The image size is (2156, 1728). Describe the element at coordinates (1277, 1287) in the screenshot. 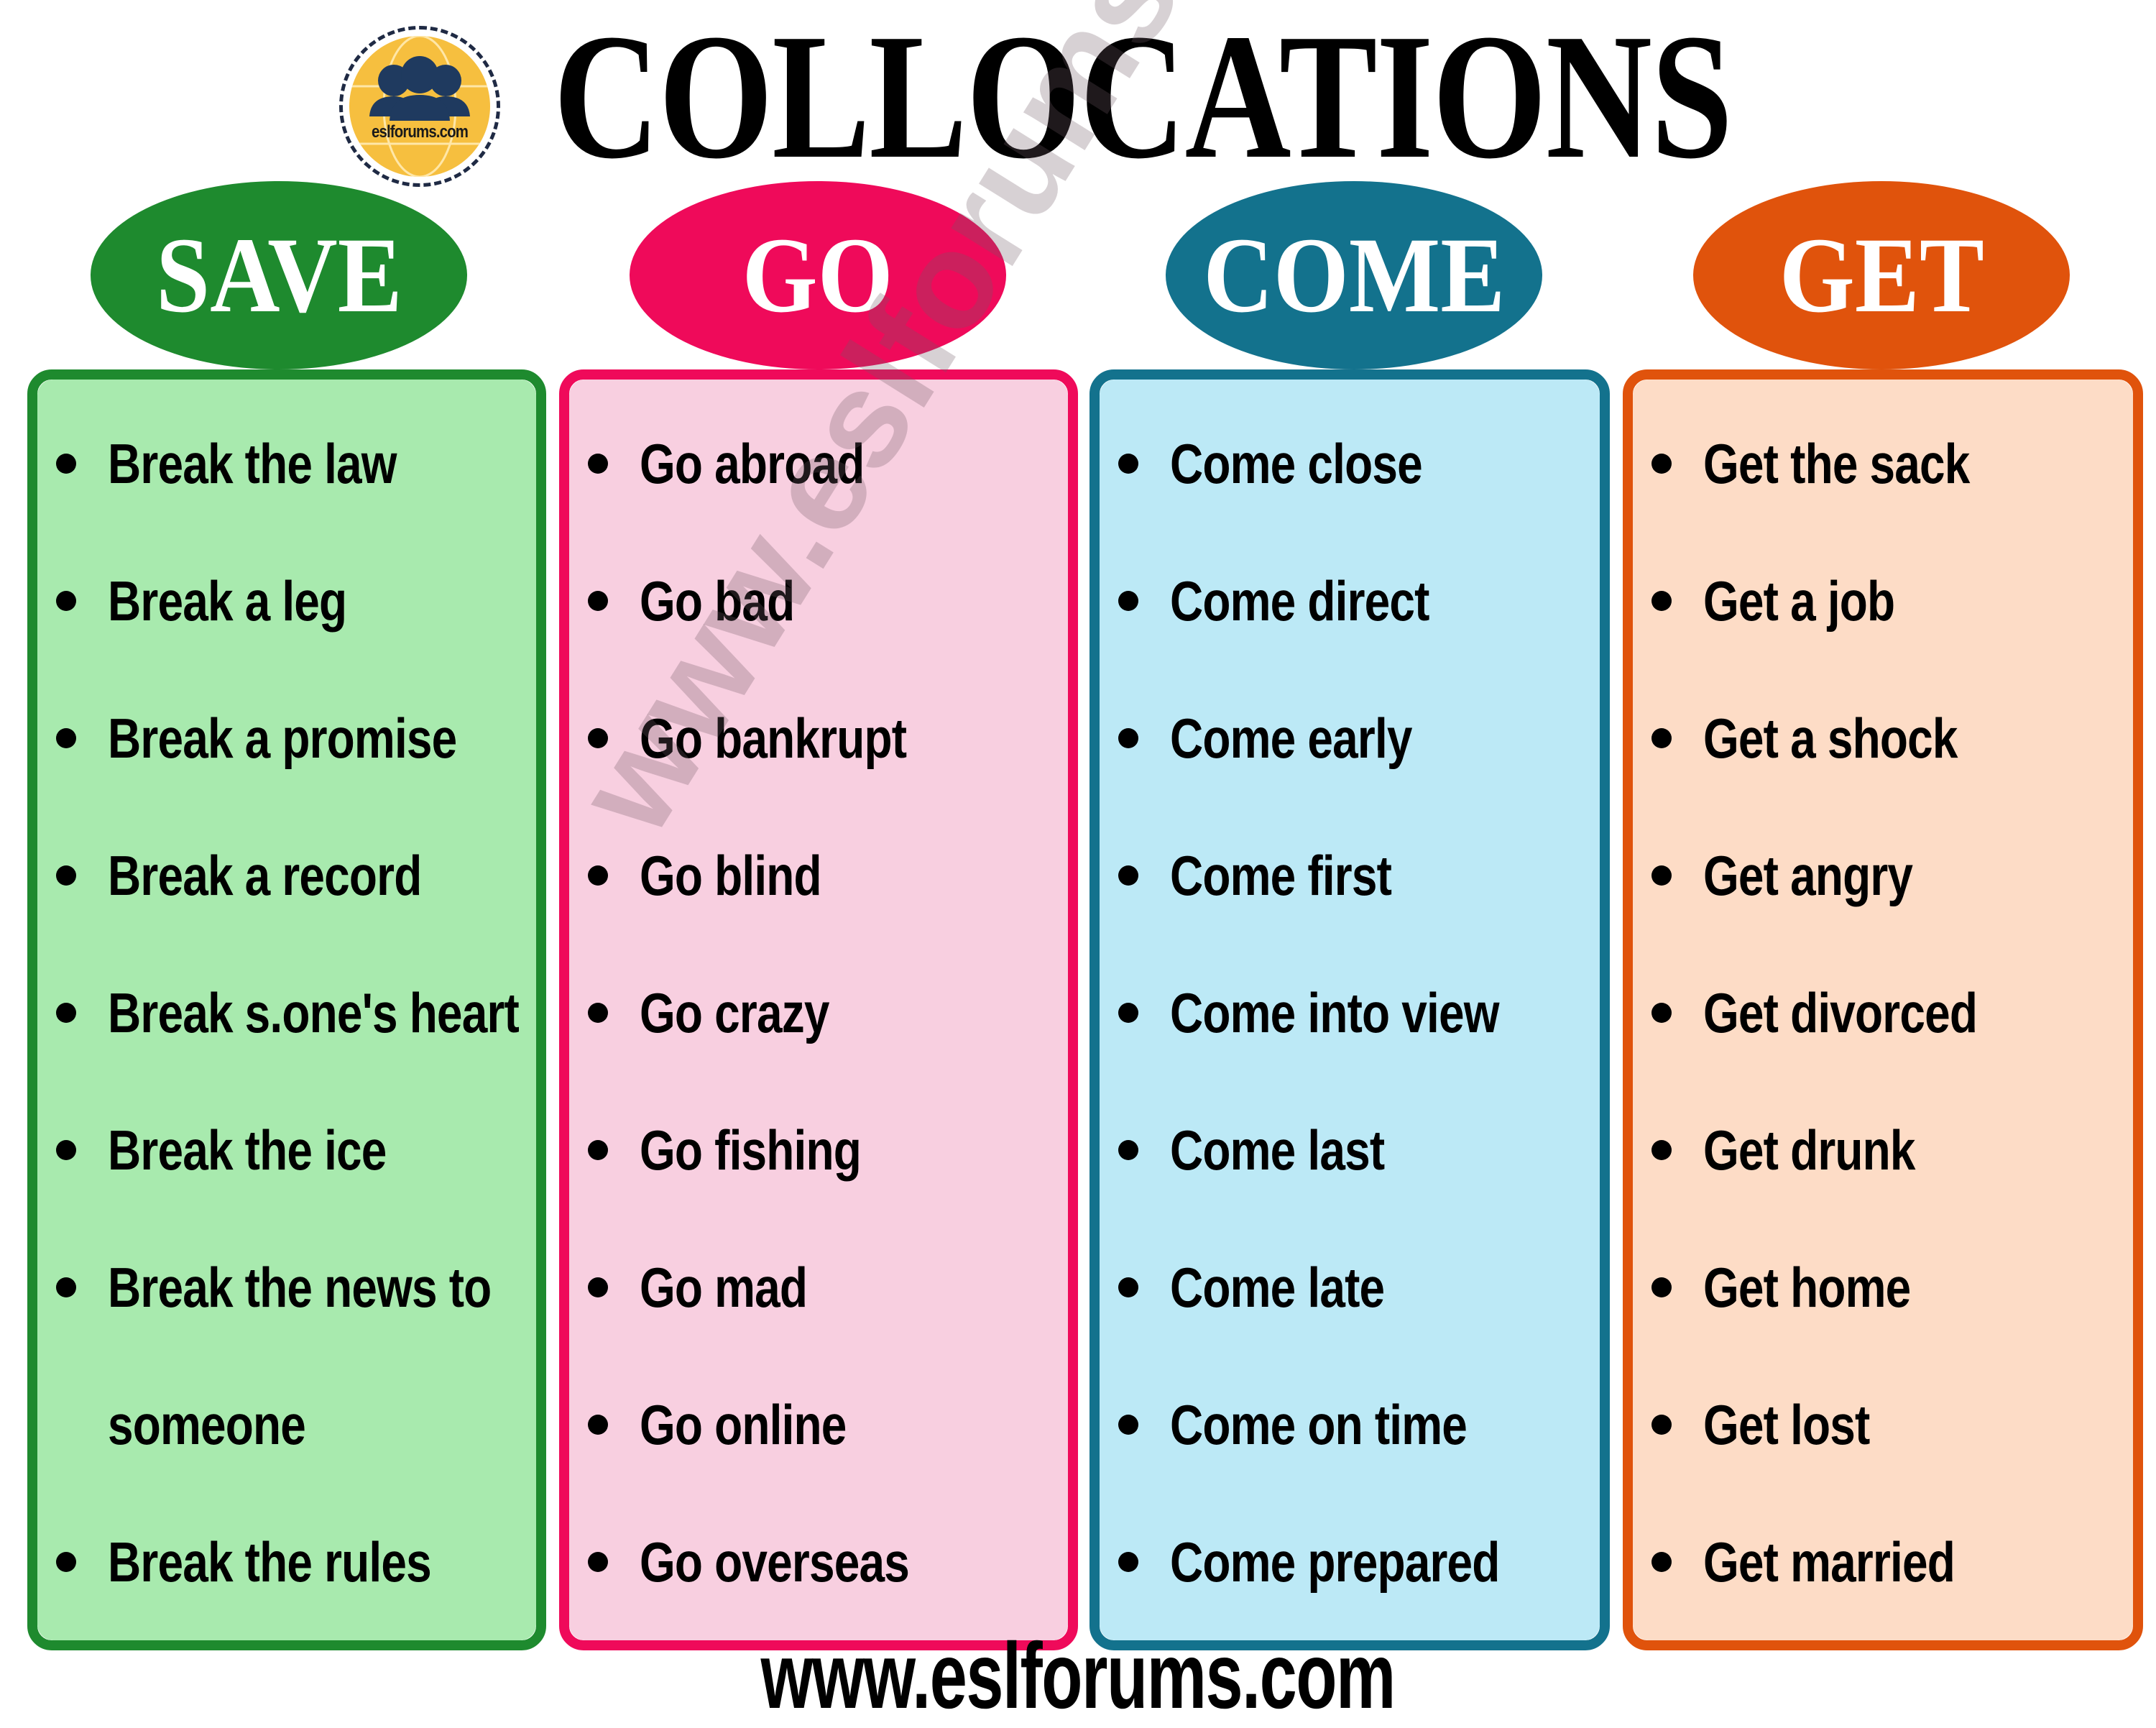

I see `list-item-text: Come late` at that location.